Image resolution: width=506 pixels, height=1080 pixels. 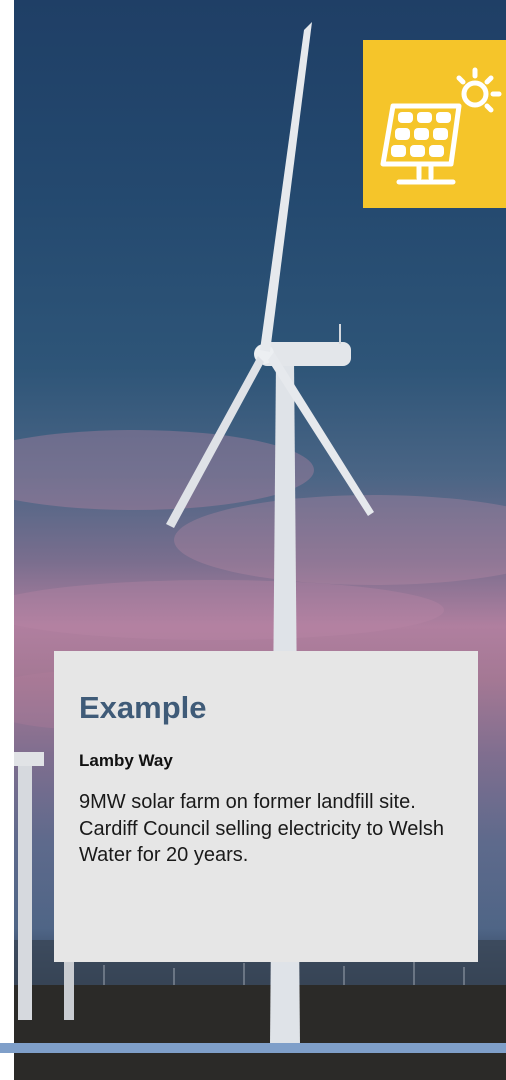 I want to click on solar-badge, so click(x=434, y=124).